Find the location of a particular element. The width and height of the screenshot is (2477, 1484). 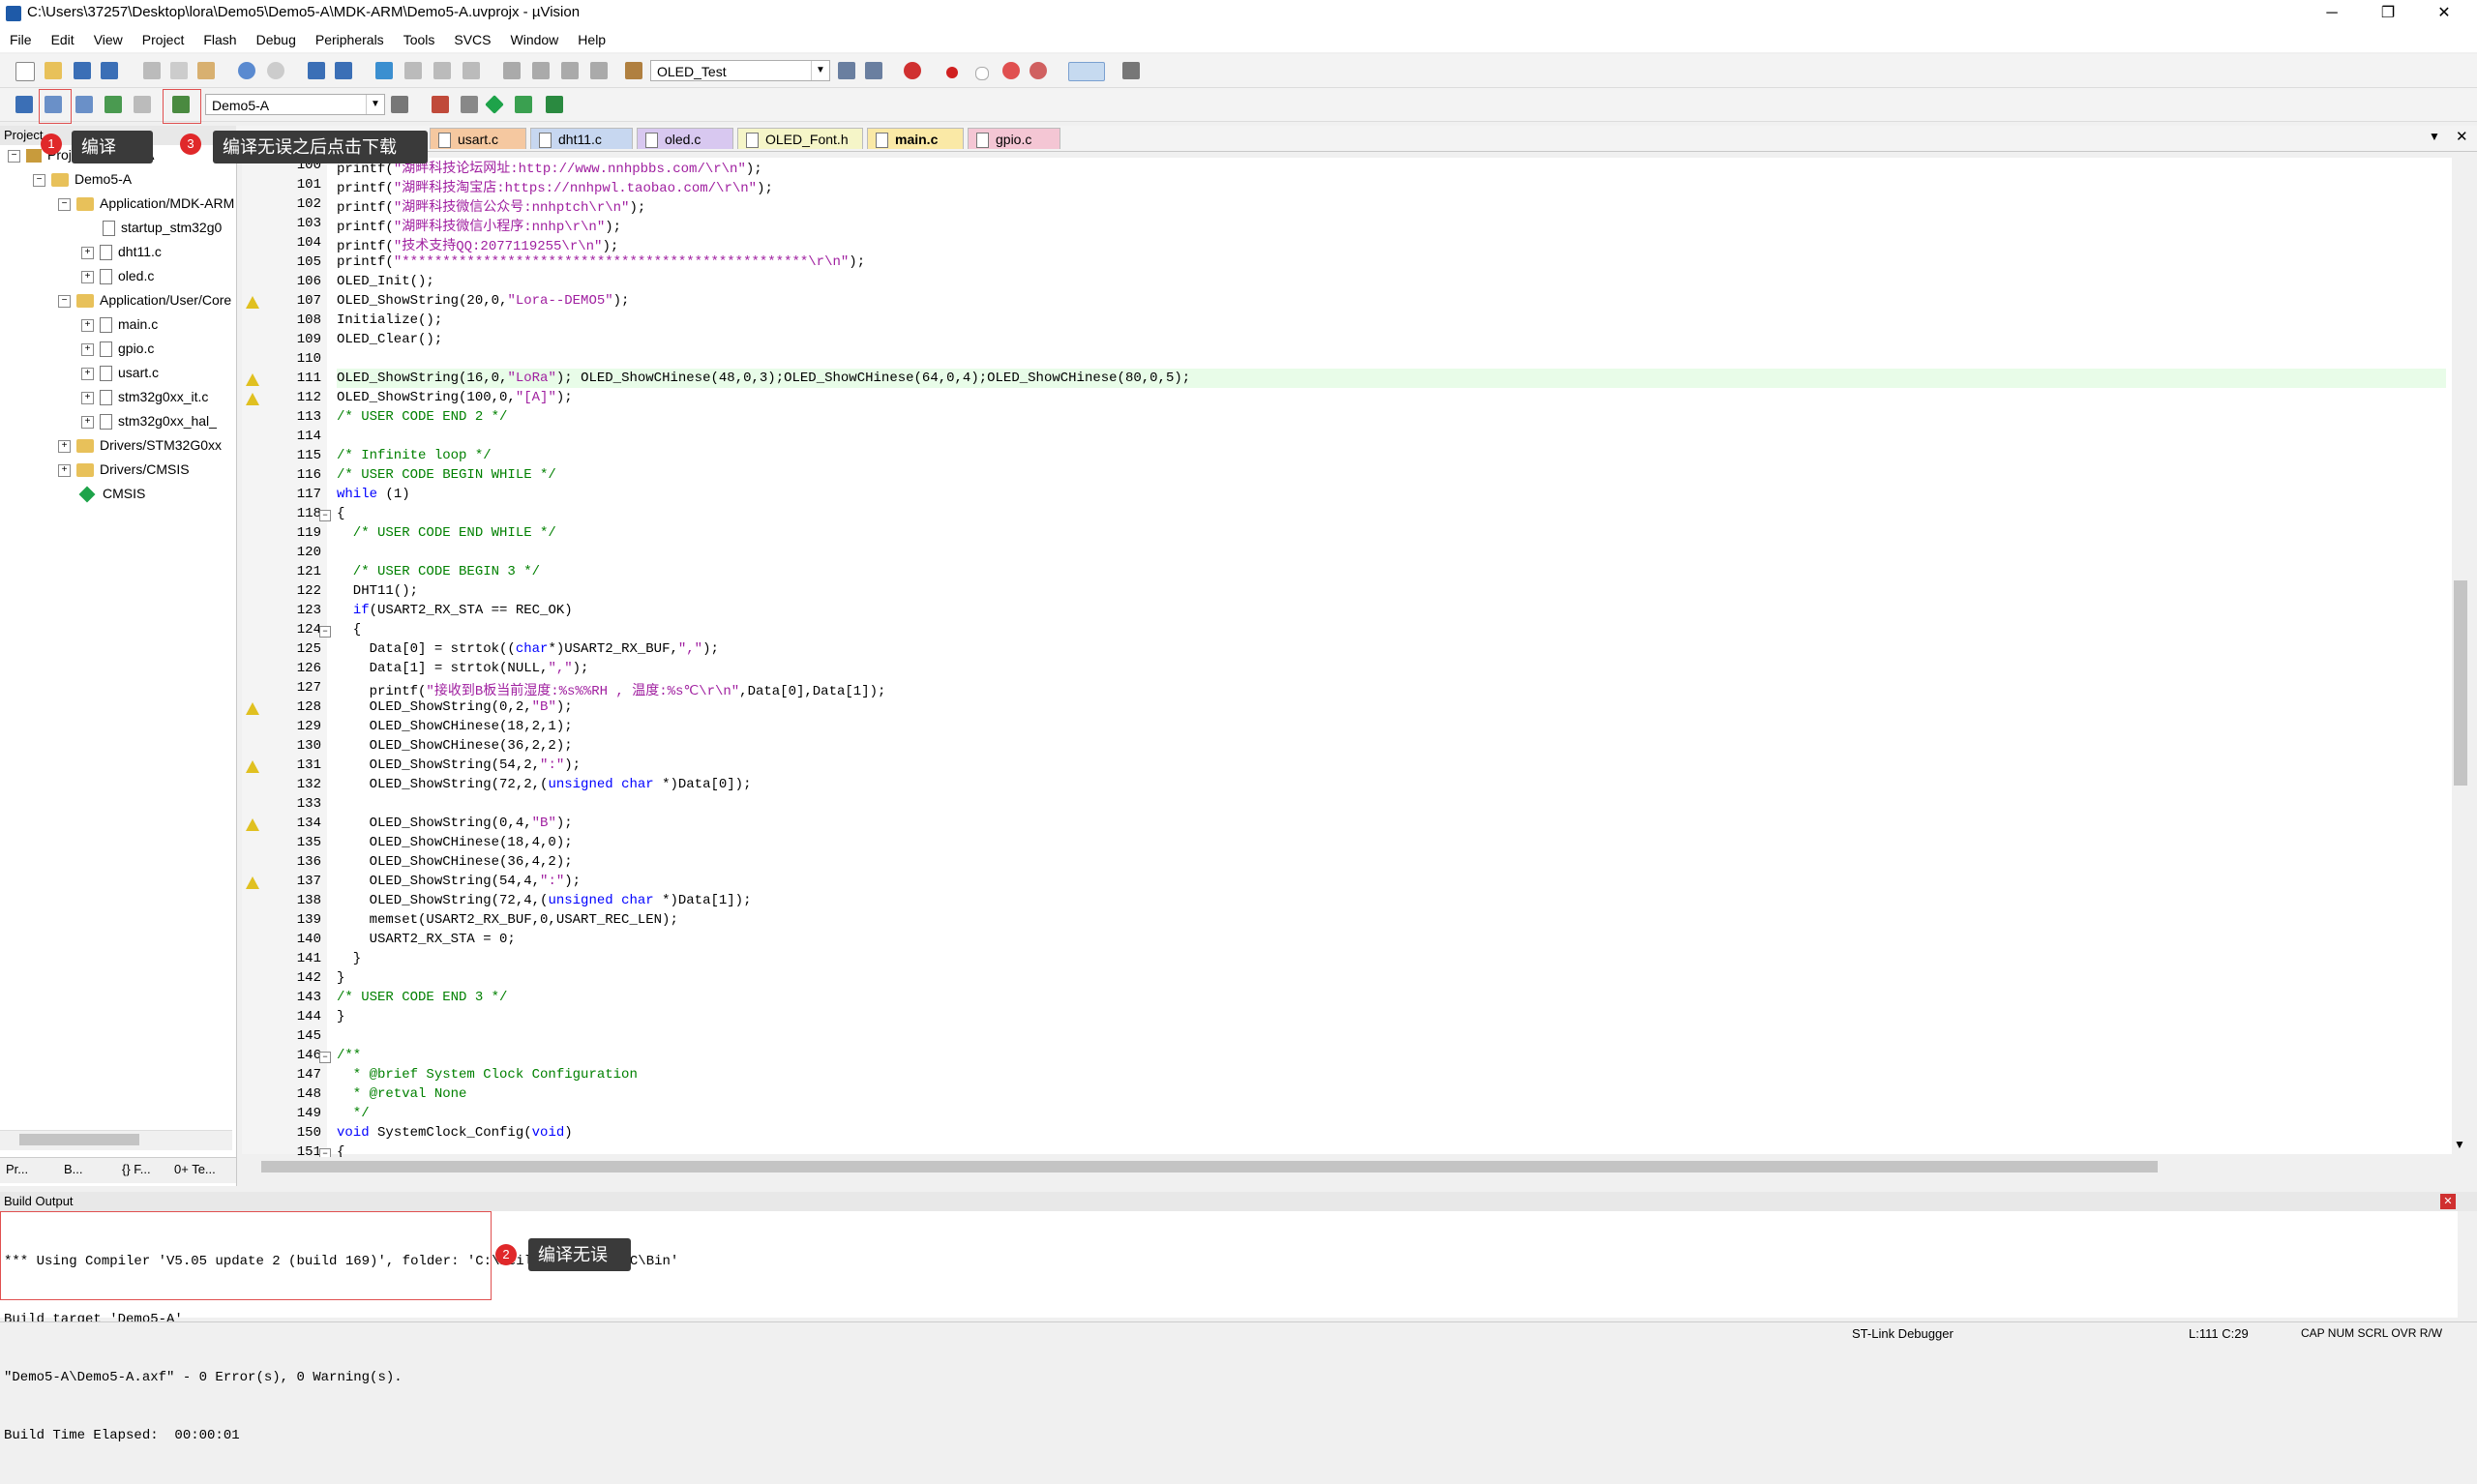

code-line: OLED_ShowString(20,0,"Lora--DEMO5"); is located at coordinates (483, 301).